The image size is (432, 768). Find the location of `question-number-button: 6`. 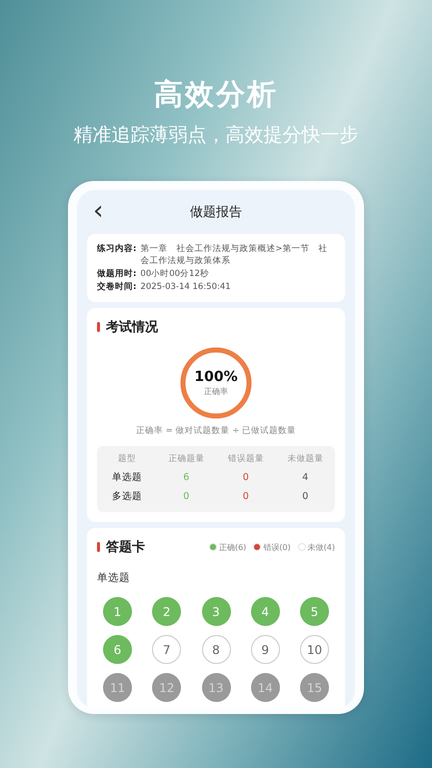

question-number-button: 6 is located at coordinates (117, 649).